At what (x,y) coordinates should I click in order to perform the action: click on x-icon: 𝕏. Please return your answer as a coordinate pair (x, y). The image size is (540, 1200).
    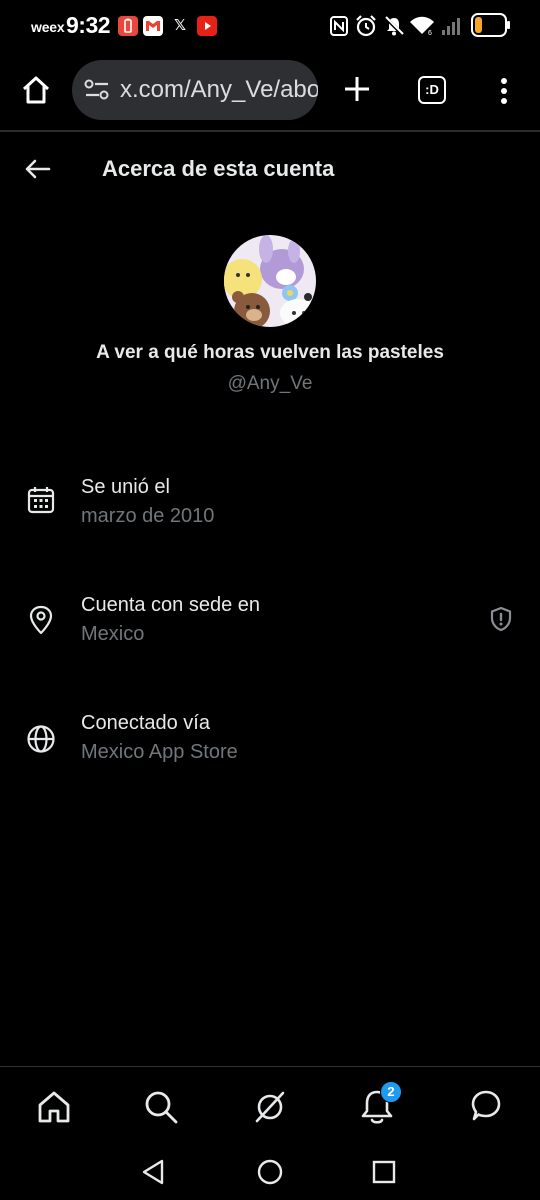
    Looking at the image, I should click on (180, 25).